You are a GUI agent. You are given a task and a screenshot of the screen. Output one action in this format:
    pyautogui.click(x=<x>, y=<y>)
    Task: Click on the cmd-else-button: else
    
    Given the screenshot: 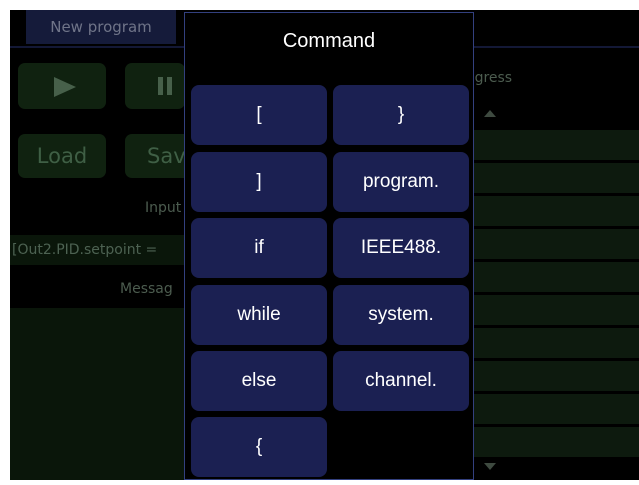 What is the action you would take?
    pyautogui.click(x=259, y=381)
    